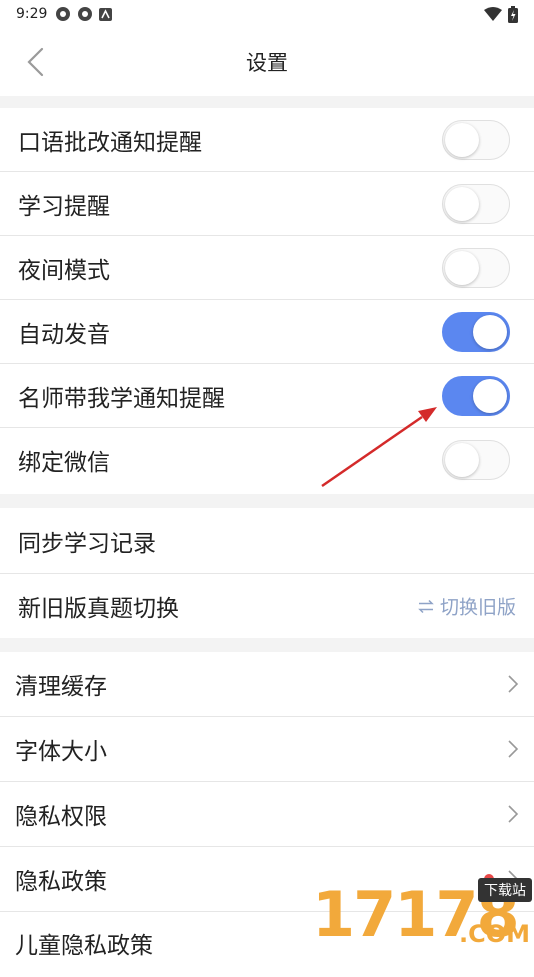 Image resolution: width=534 pixels, height=977 pixels. Describe the element at coordinates (494, 934) in the screenshot. I see `watermark-suffix: .COM` at that location.